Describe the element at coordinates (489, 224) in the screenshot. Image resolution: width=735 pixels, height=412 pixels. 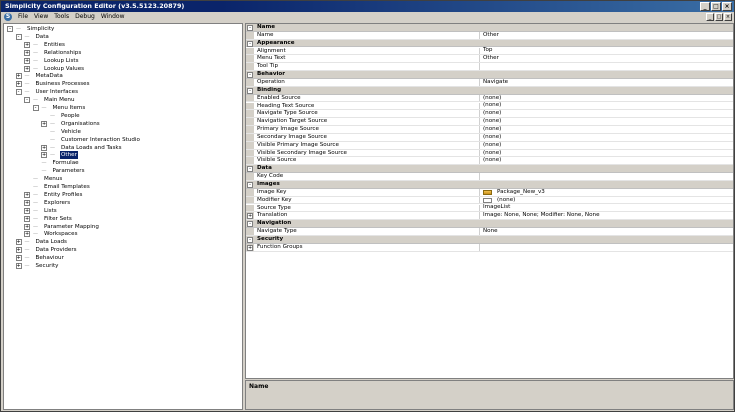
I see `property-category: - Navigation` at that location.